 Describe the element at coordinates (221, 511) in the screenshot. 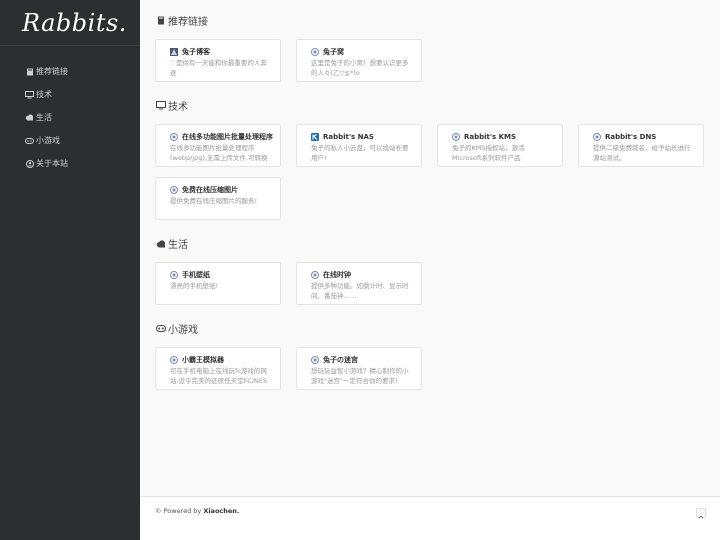

I see `footer-author-link: Xiaochen.` at that location.